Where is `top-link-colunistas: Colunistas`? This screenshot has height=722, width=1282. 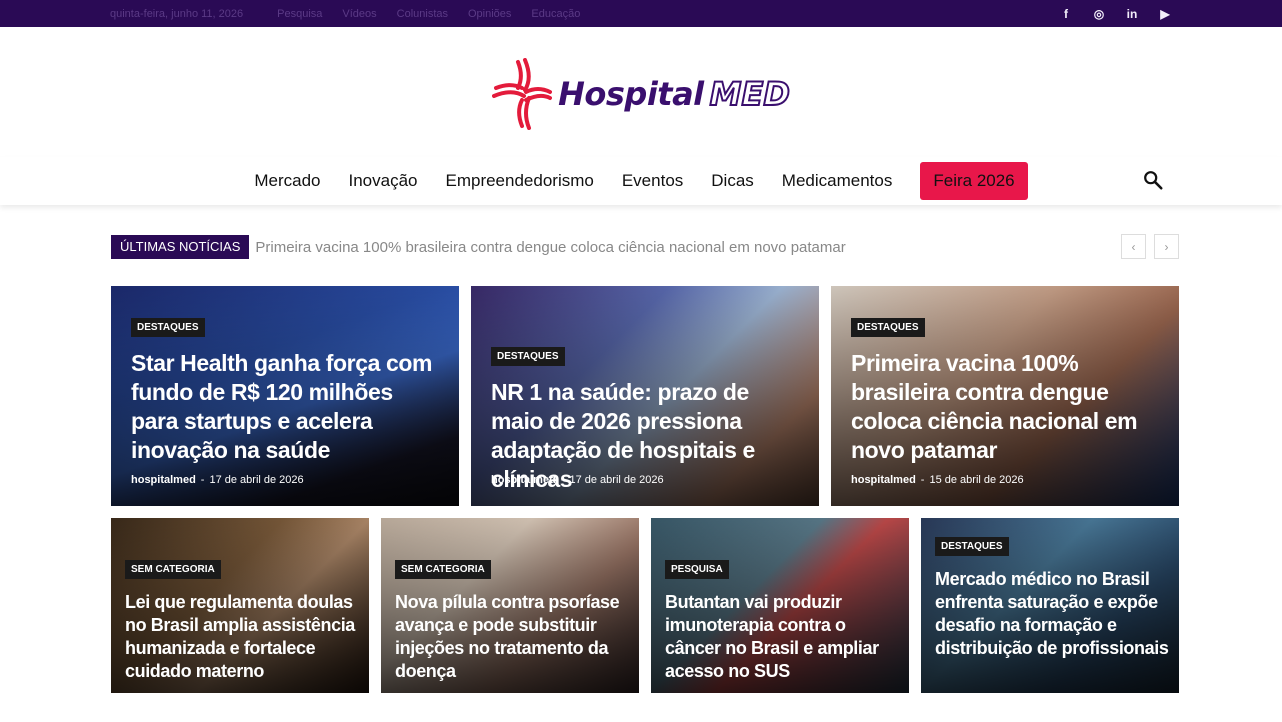 top-link-colunistas: Colunistas is located at coordinates (422, 14).